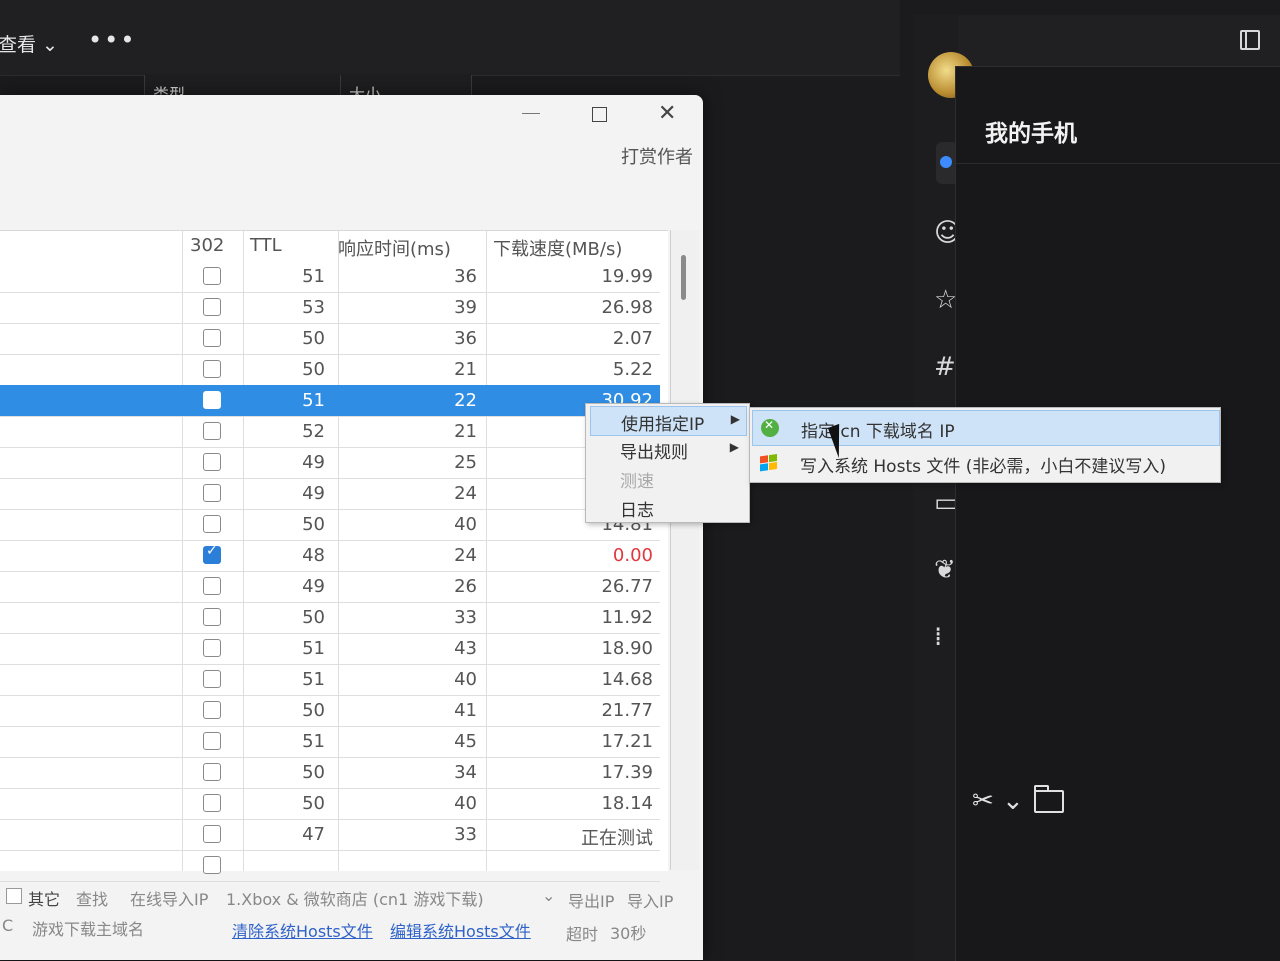 Image resolution: width=1280 pixels, height=961 pixels. Describe the element at coordinates (632, 555) in the screenshot. I see `download-speed-cell: 0.00` at that location.